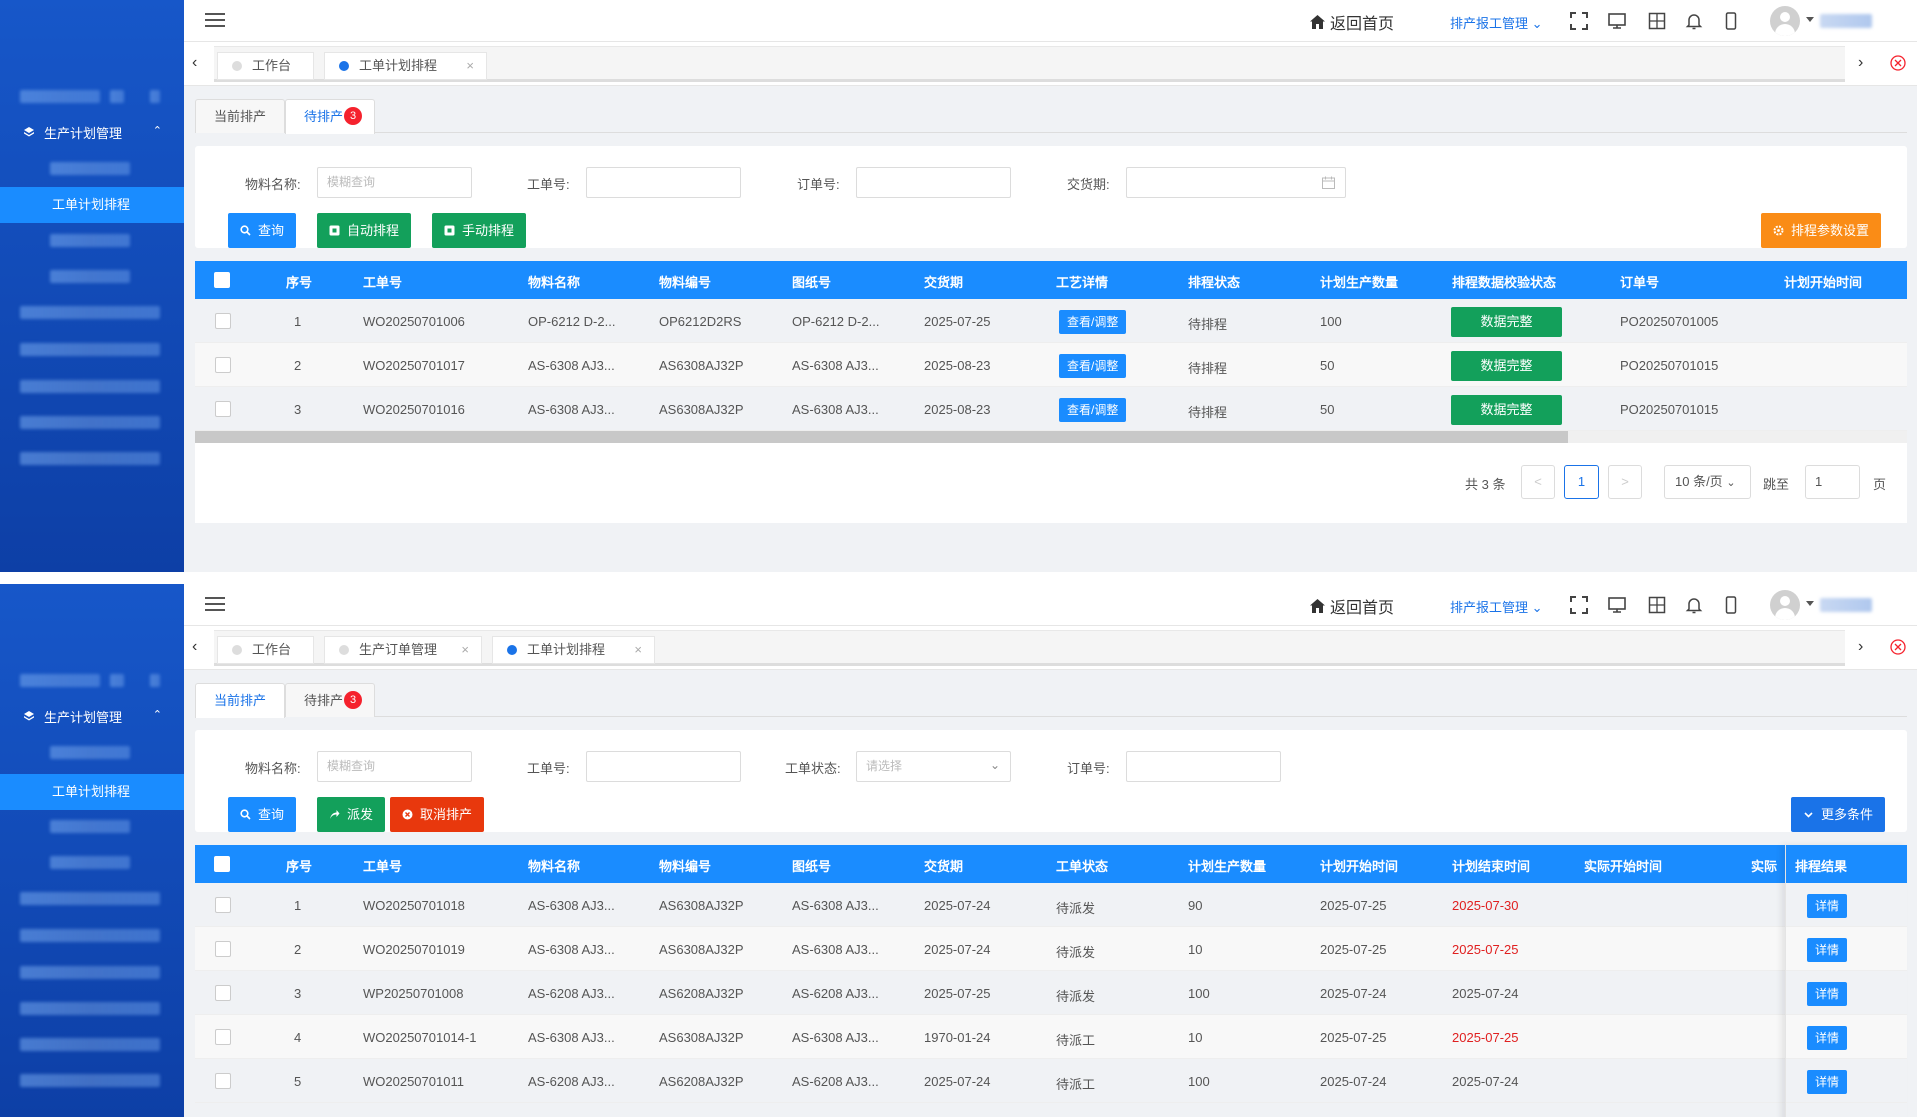 This screenshot has width=1917, height=1117. What do you see at coordinates (1581, 482) in the screenshot?
I see `page-1-button: 1` at bounding box center [1581, 482].